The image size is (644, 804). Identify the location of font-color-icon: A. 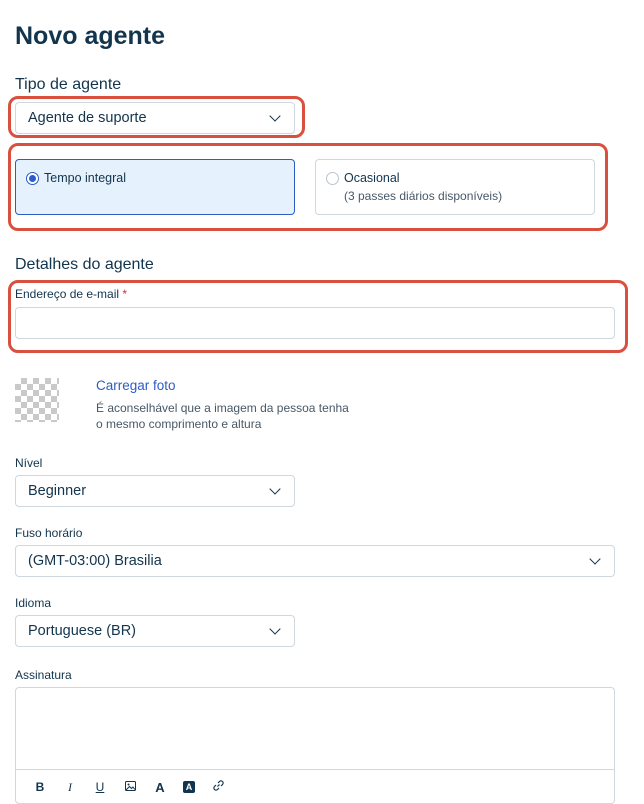
(160, 787).